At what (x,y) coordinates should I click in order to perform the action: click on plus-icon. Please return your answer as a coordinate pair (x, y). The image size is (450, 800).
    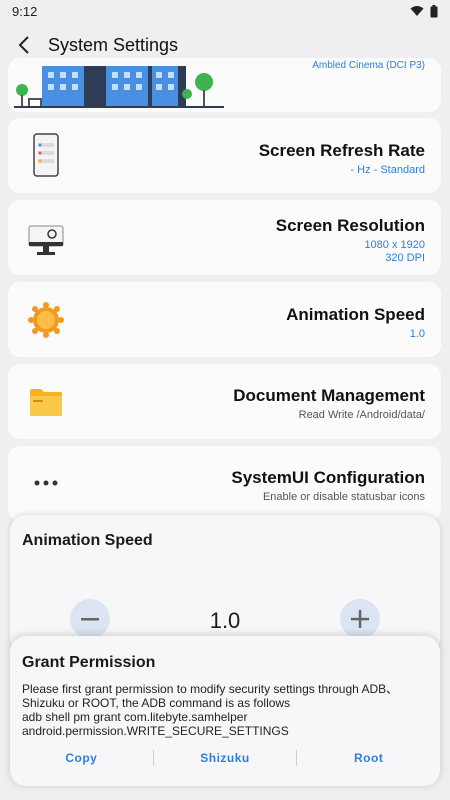
    Looking at the image, I should click on (360, 619).